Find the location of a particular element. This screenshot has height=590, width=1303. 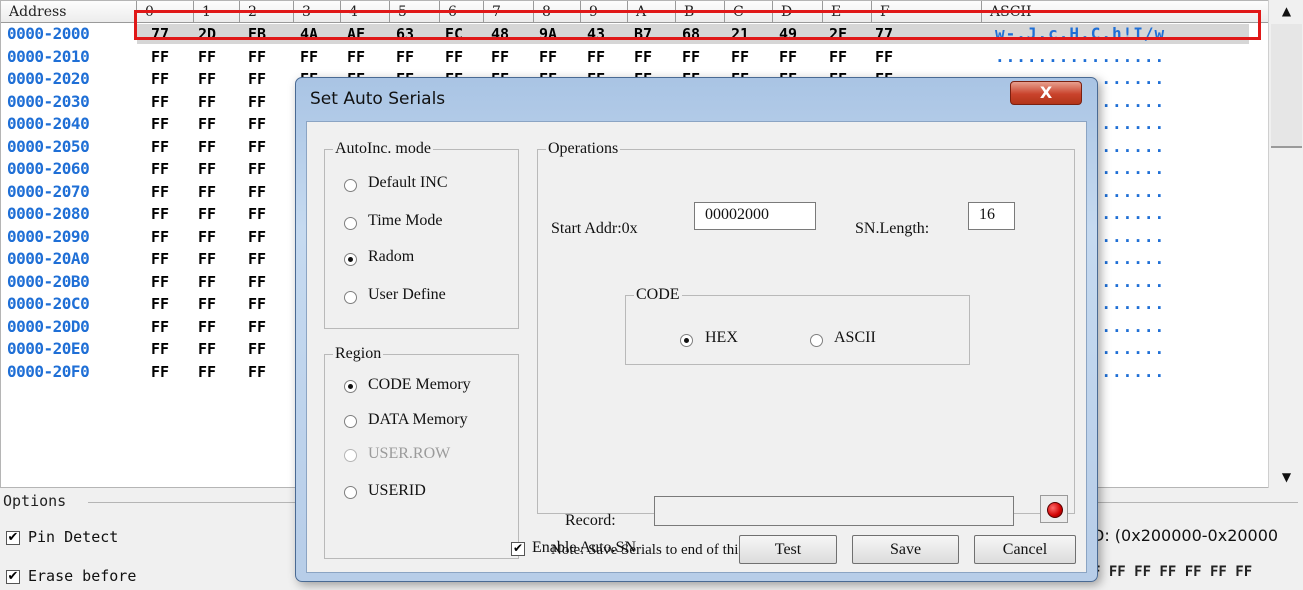

row-address: 0000-2010 is located at coordinates (48, 56).